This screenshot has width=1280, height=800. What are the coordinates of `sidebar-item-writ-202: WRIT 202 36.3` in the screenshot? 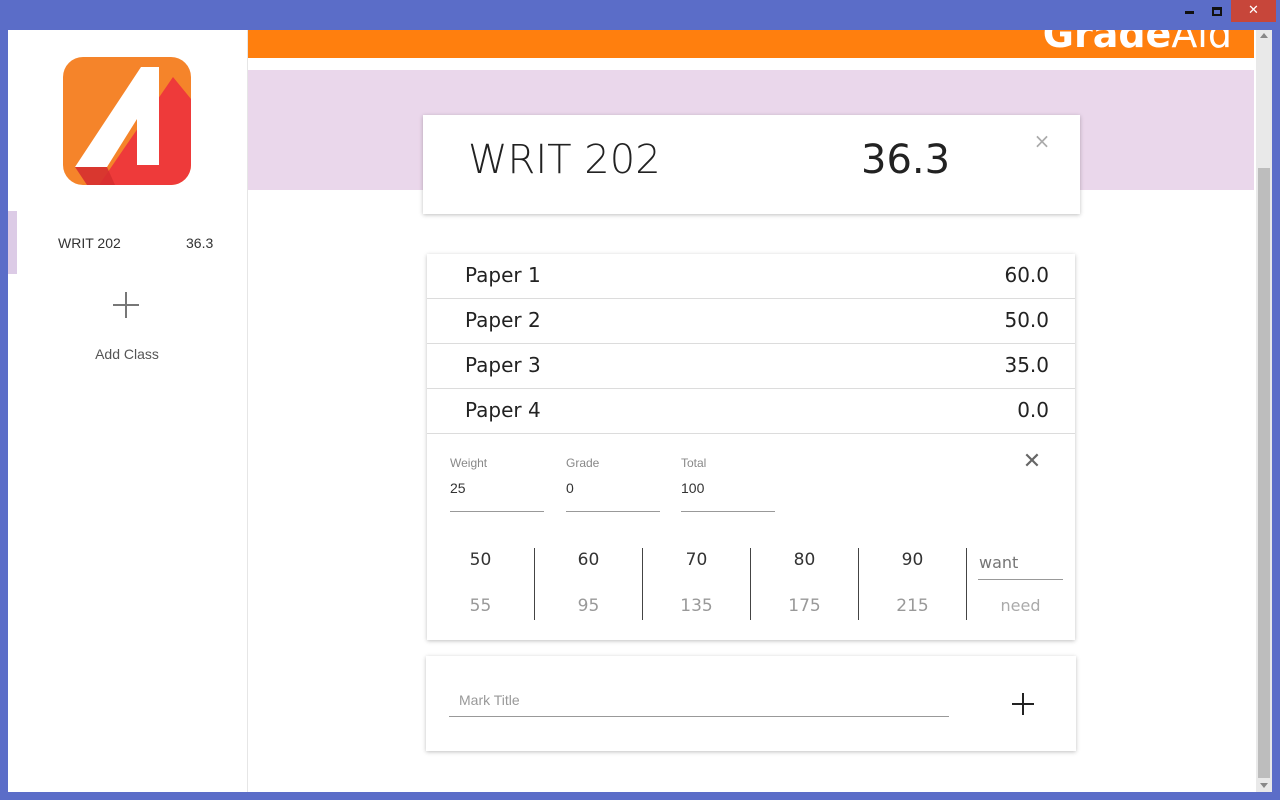 It's located at (128, 242).